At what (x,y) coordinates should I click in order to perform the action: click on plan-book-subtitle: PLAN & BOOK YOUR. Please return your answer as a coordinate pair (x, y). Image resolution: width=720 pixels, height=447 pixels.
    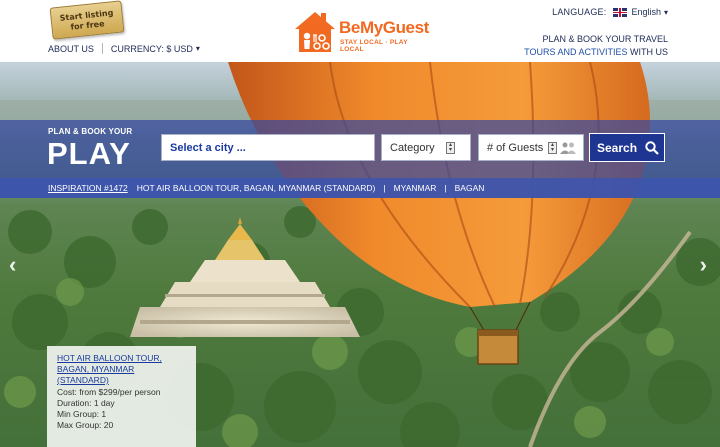
    Looking at the image, I should click on (90, 131).